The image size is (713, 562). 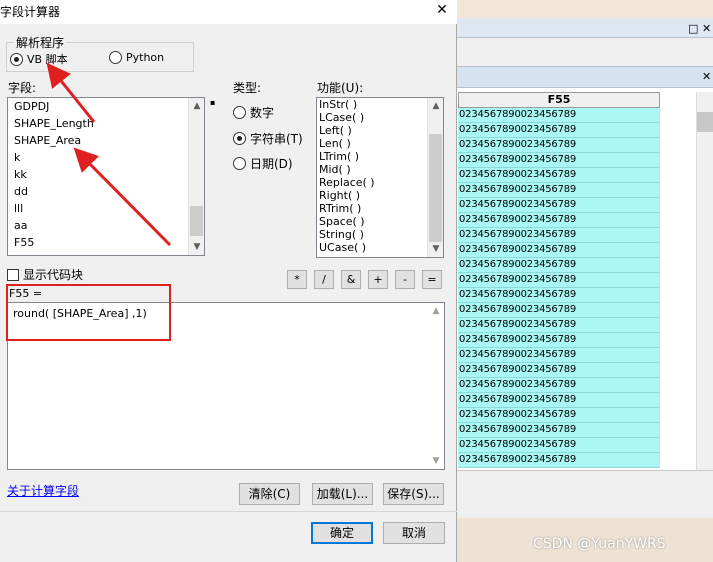 I want to click on type-string-label: 字符串(T), so click(x=276, y=139).